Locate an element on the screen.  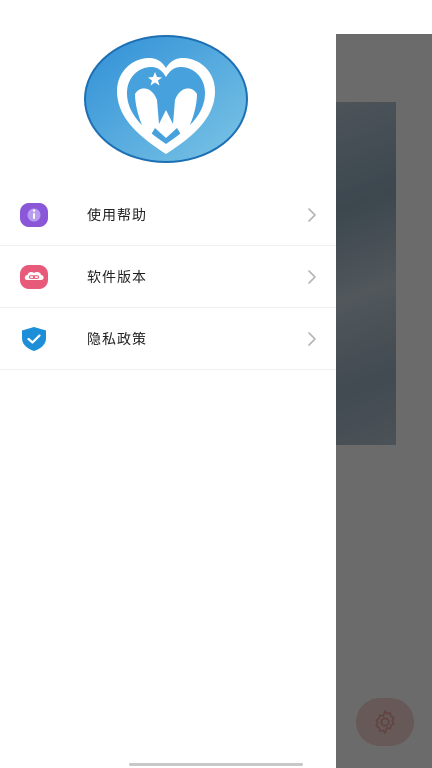
menu-item-help: 使用帮助 is located at coordinates (168, 215).